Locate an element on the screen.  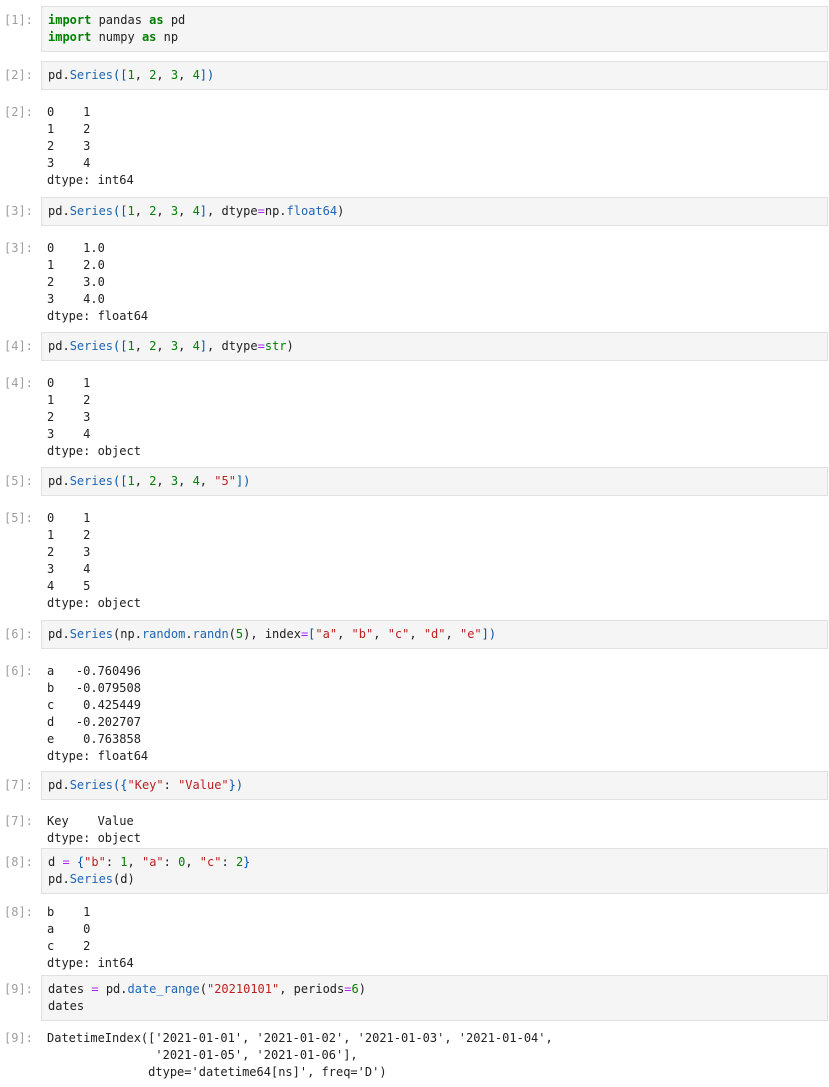
input-prompt: [8]: is located at coordinates (18, 862).